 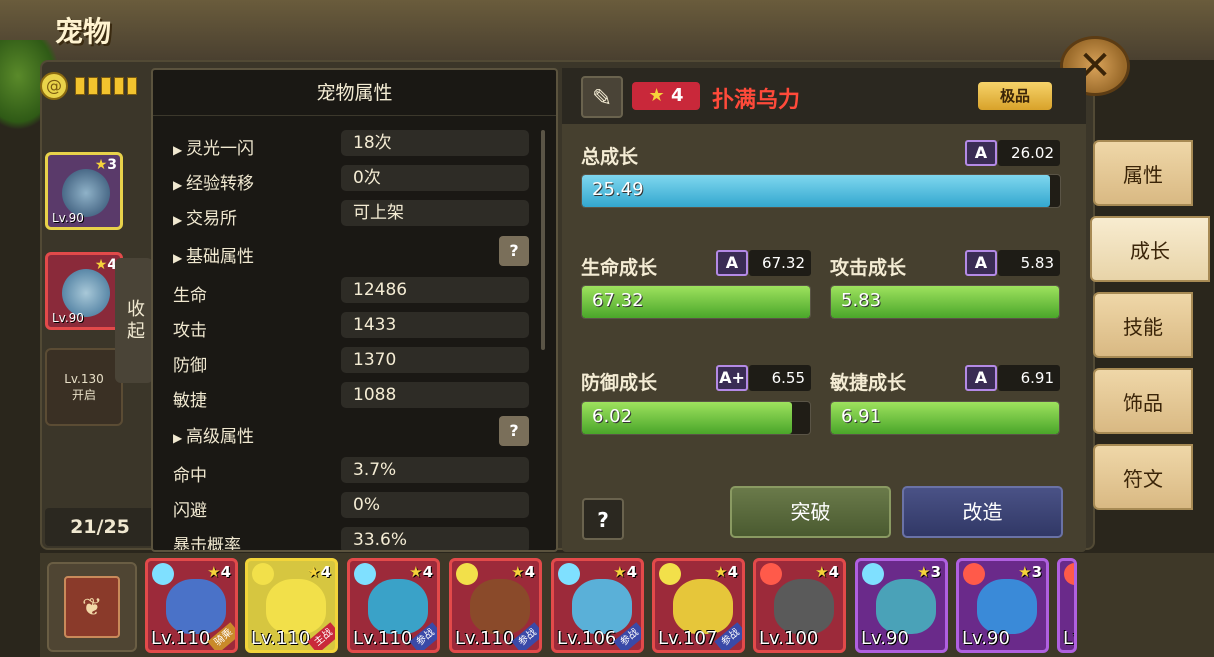 What do you see at coordinates (982, 512) in the screenshot?
I see `reform-button: 改造` at bounding box center [982, 512].